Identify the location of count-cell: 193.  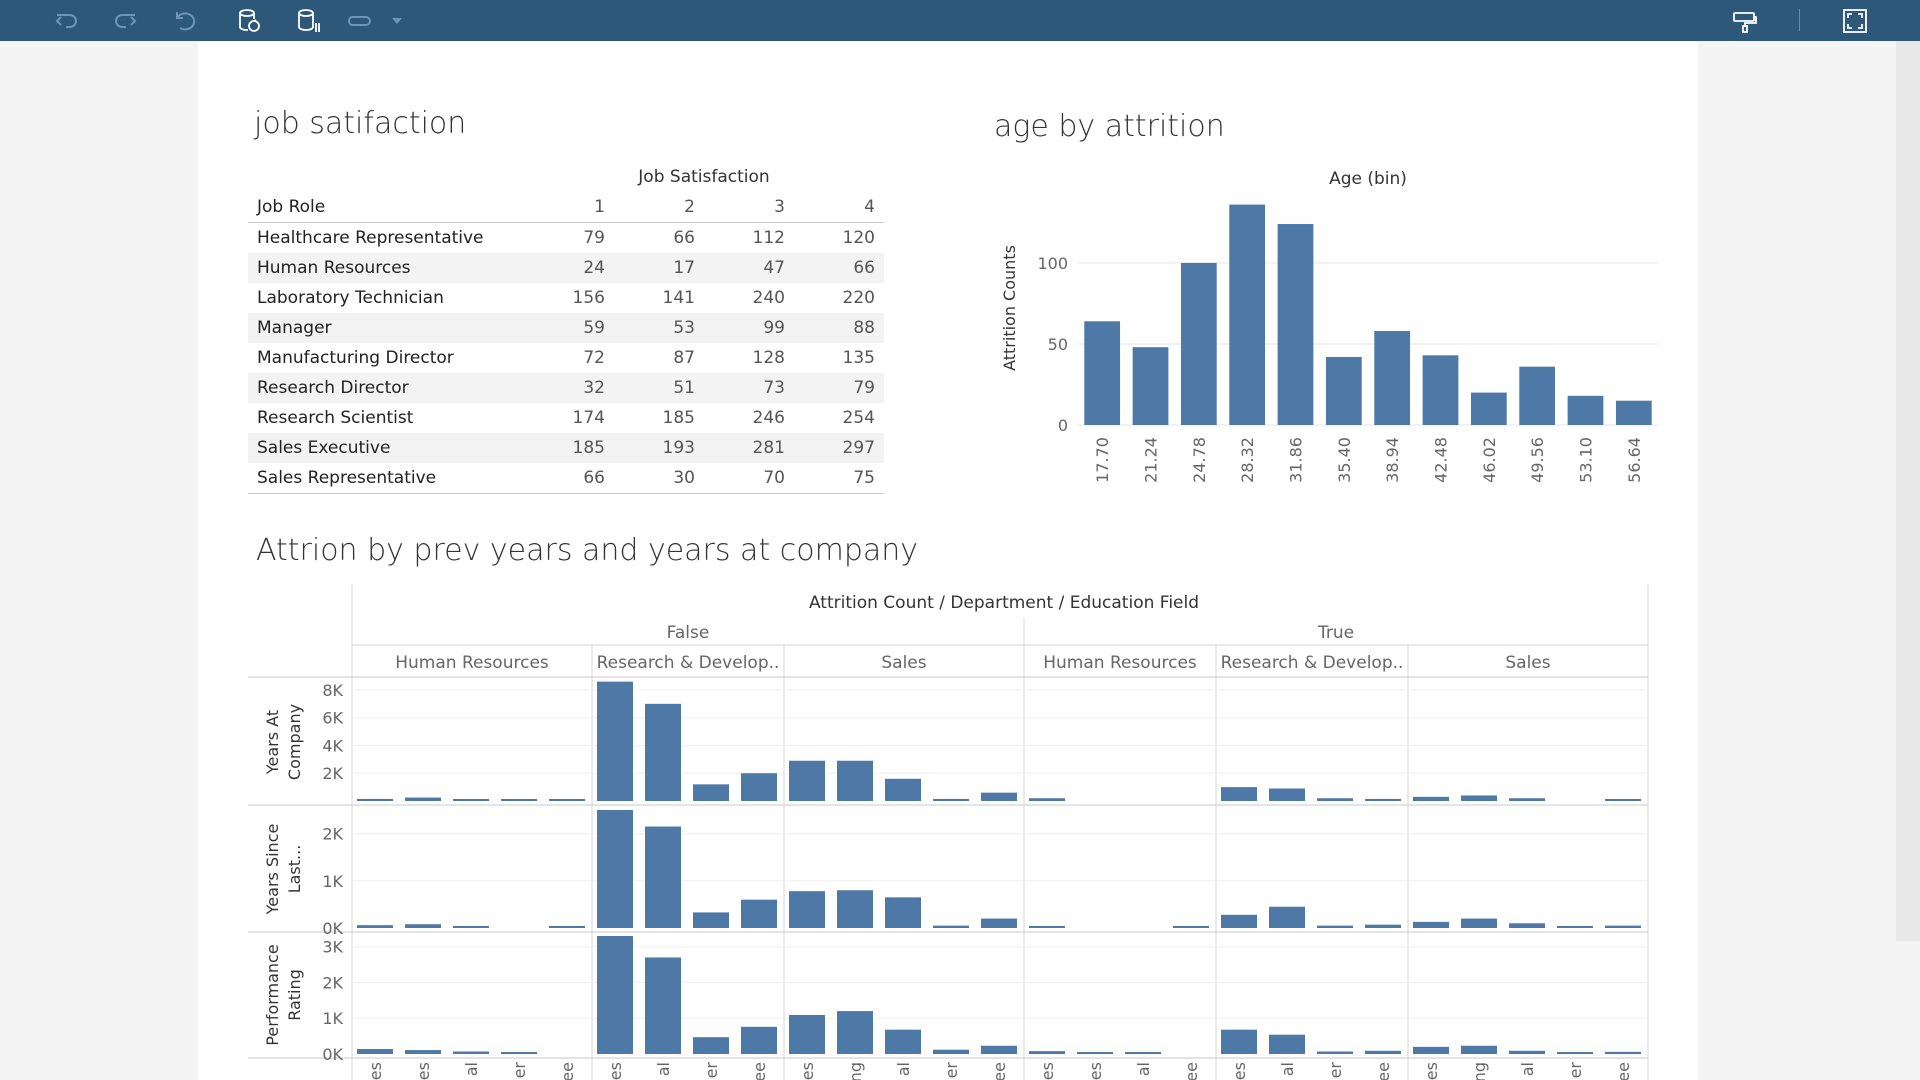
(659, 448).